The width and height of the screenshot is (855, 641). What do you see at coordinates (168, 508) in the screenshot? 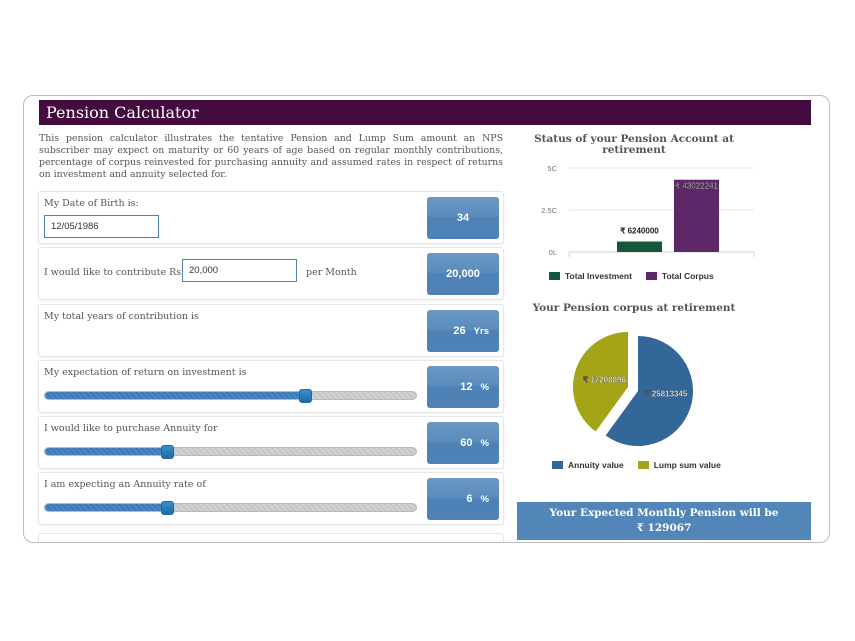
I see `annuity-rate-slider-handle` at bounding box center [168, 508].